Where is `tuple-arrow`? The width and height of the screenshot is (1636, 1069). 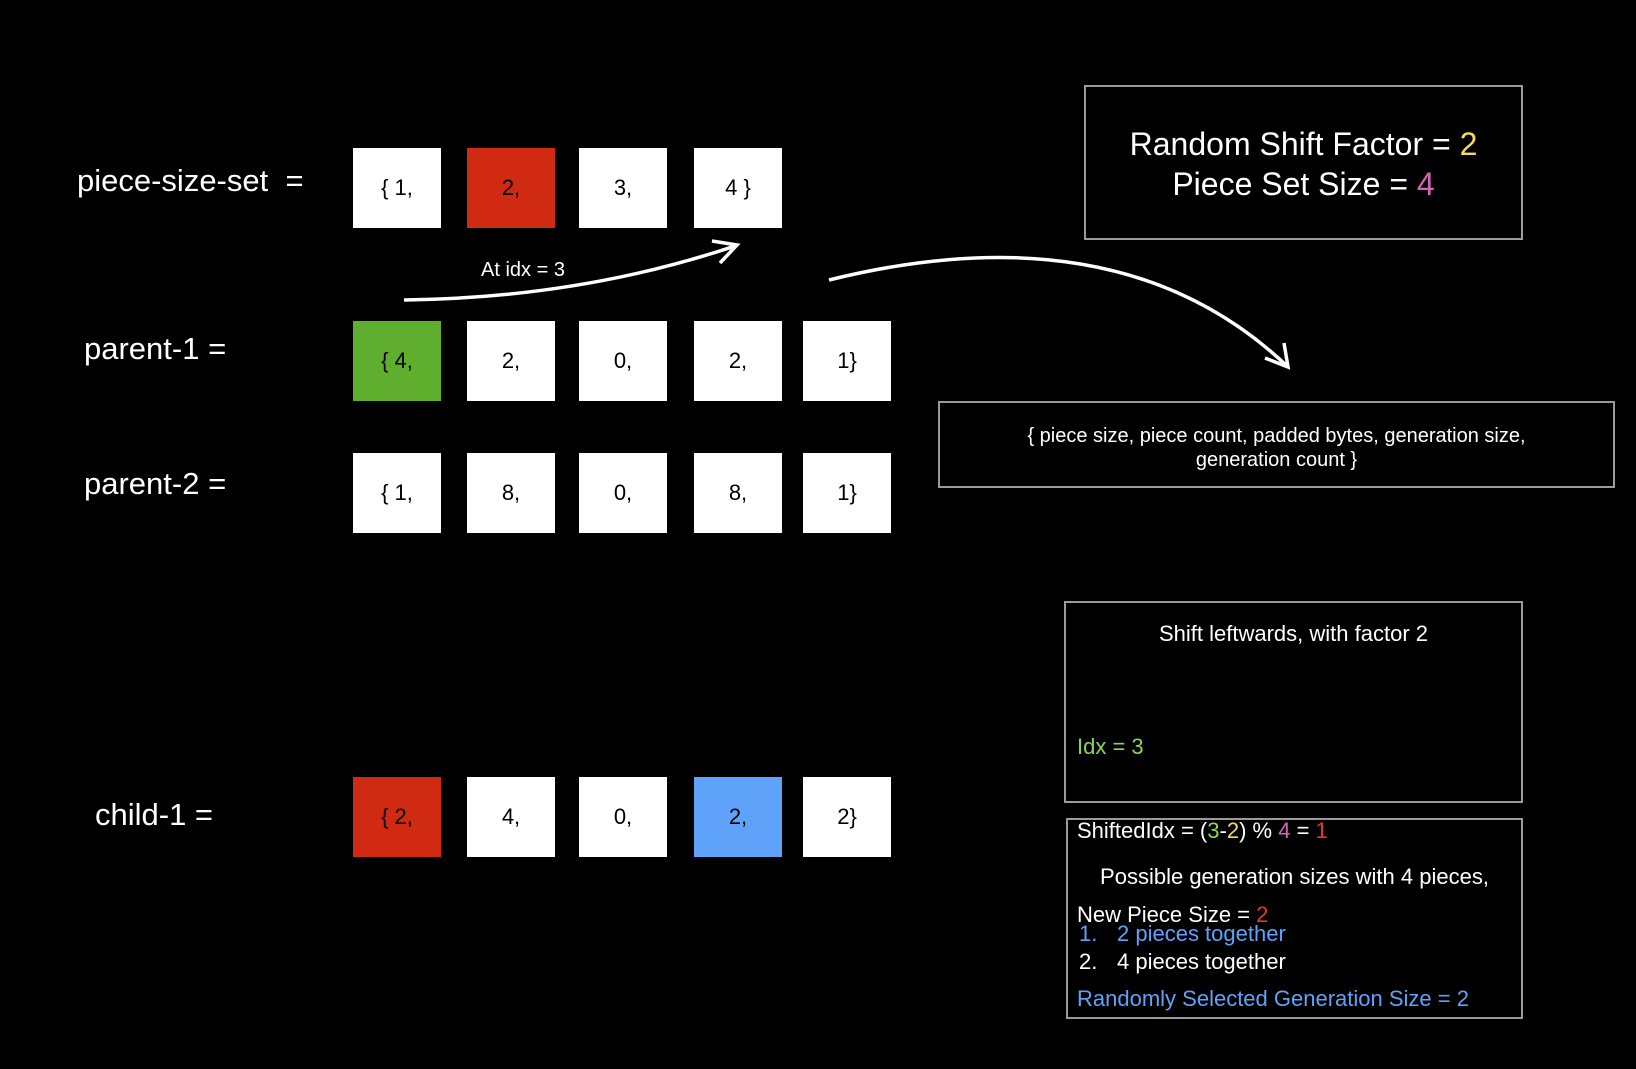 tuple-arrow is located at coordinates (1058, 311).